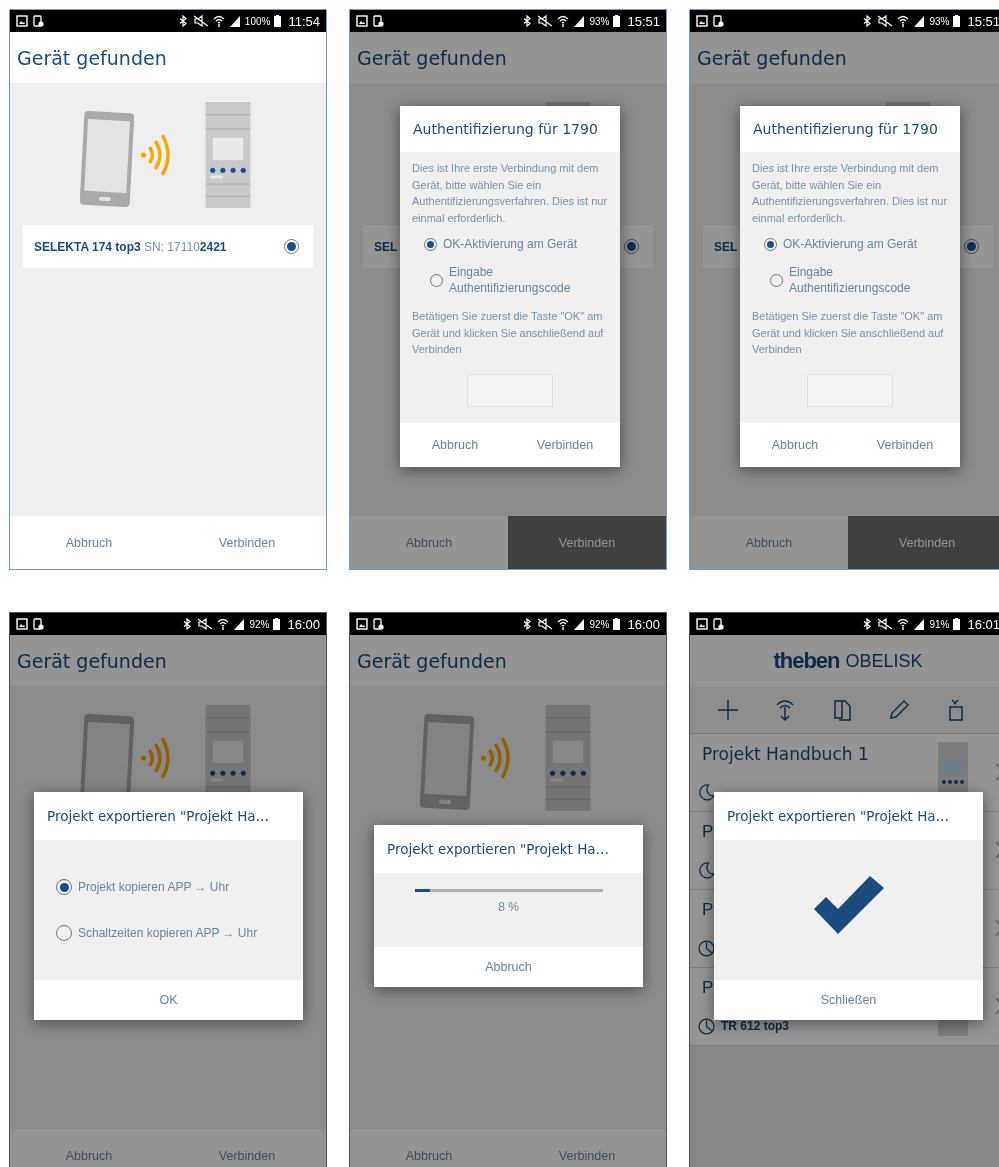 The height and width of the screenshot is (1167, 999). Describe the element at coordinates (884, 661) in the screenshot. I see `product-name: OBELISK` at that location.